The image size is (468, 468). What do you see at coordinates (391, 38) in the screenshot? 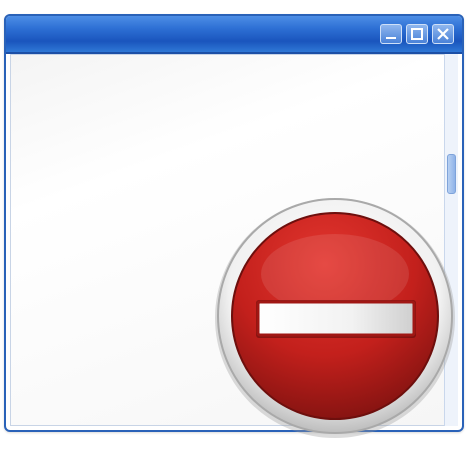
I see `minimize-icon` at bounding box center [391, 38].